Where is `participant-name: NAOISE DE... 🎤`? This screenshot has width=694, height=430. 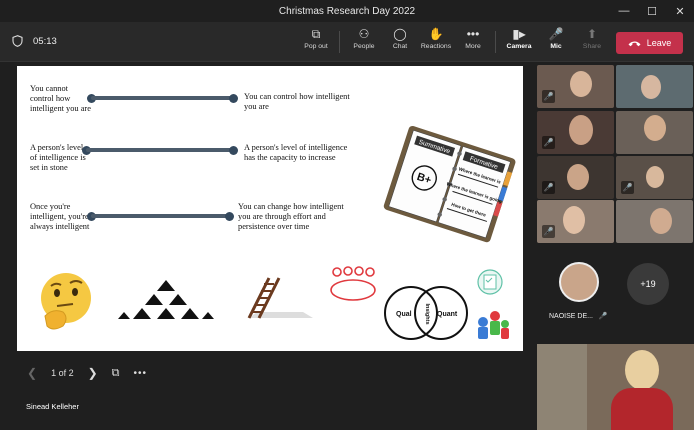
participant-name: NAOISE DE... 🎤 is located at coordinates (578, 316).